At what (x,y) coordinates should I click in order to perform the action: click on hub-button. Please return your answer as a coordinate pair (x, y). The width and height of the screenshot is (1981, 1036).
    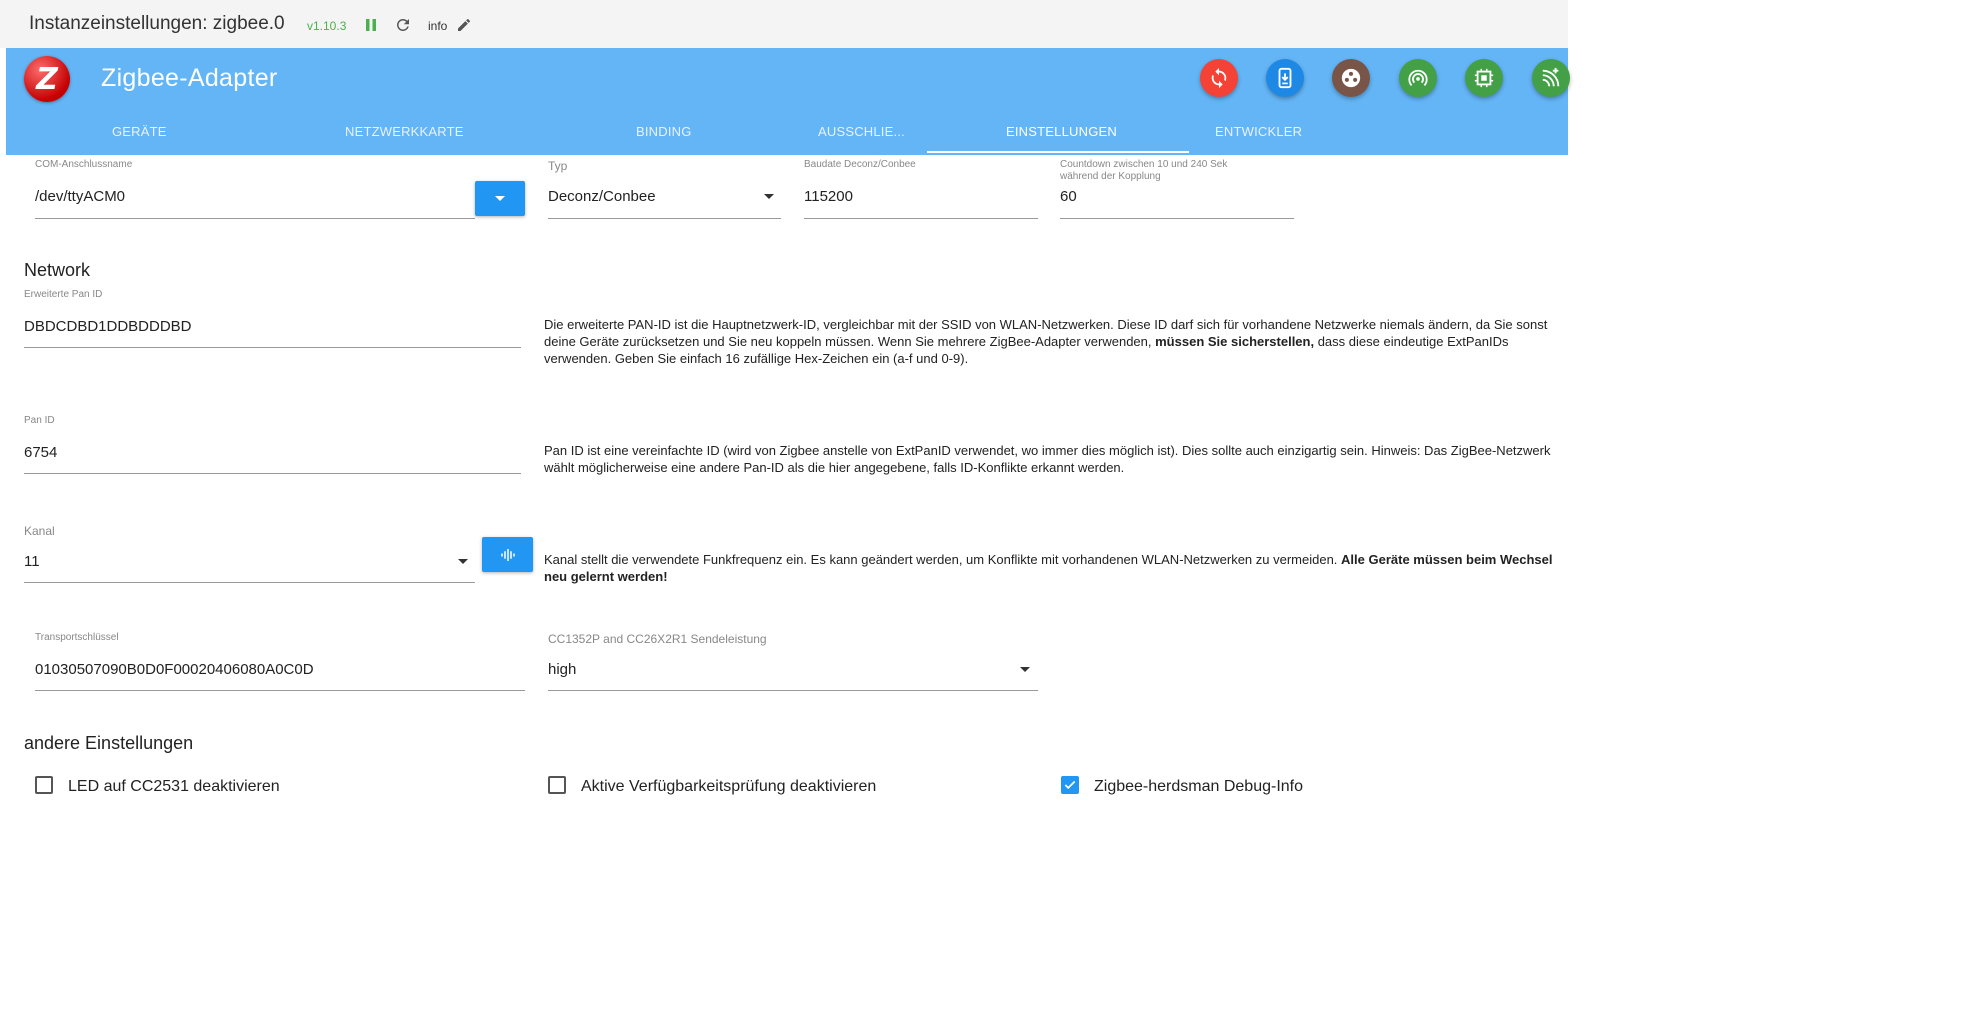
    Looking at the image, I should click on (1351, 78).